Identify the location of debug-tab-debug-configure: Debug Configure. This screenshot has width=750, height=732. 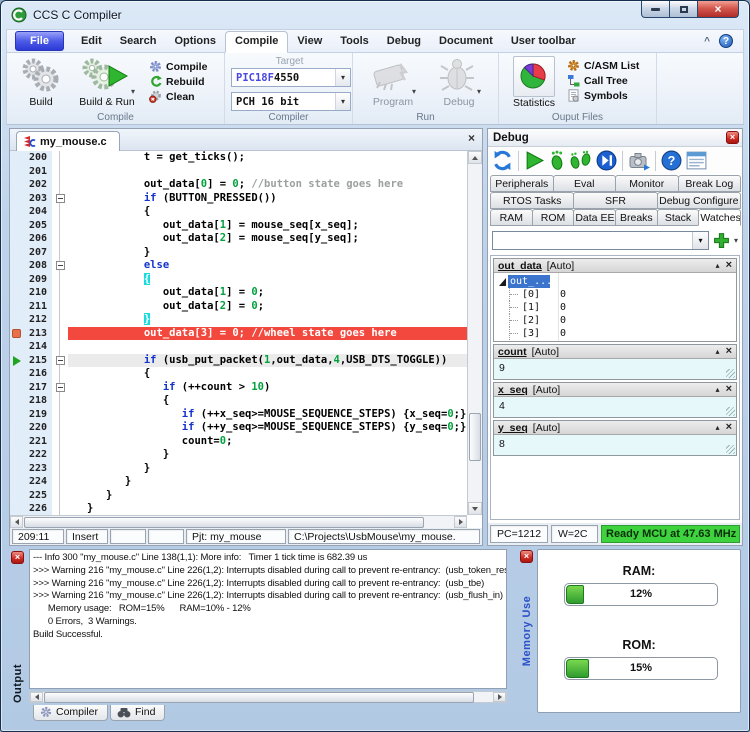
(698, 200).